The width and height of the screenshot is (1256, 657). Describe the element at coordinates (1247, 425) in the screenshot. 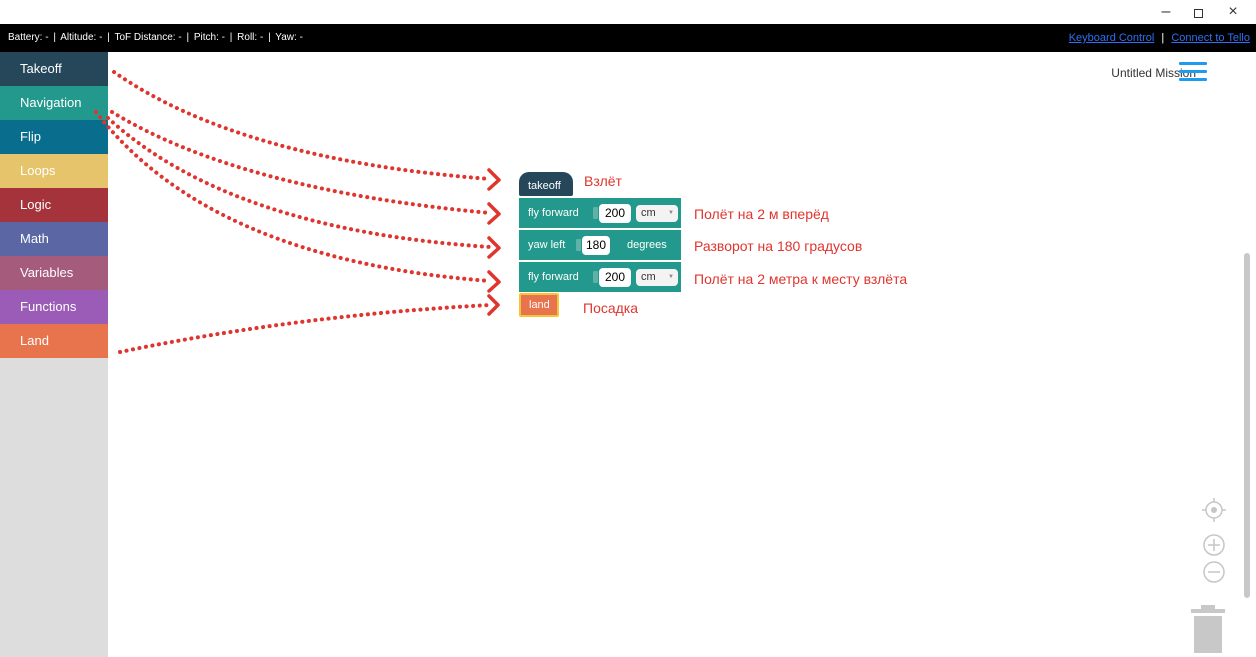

I see `vertical-scrollbar` at that location.